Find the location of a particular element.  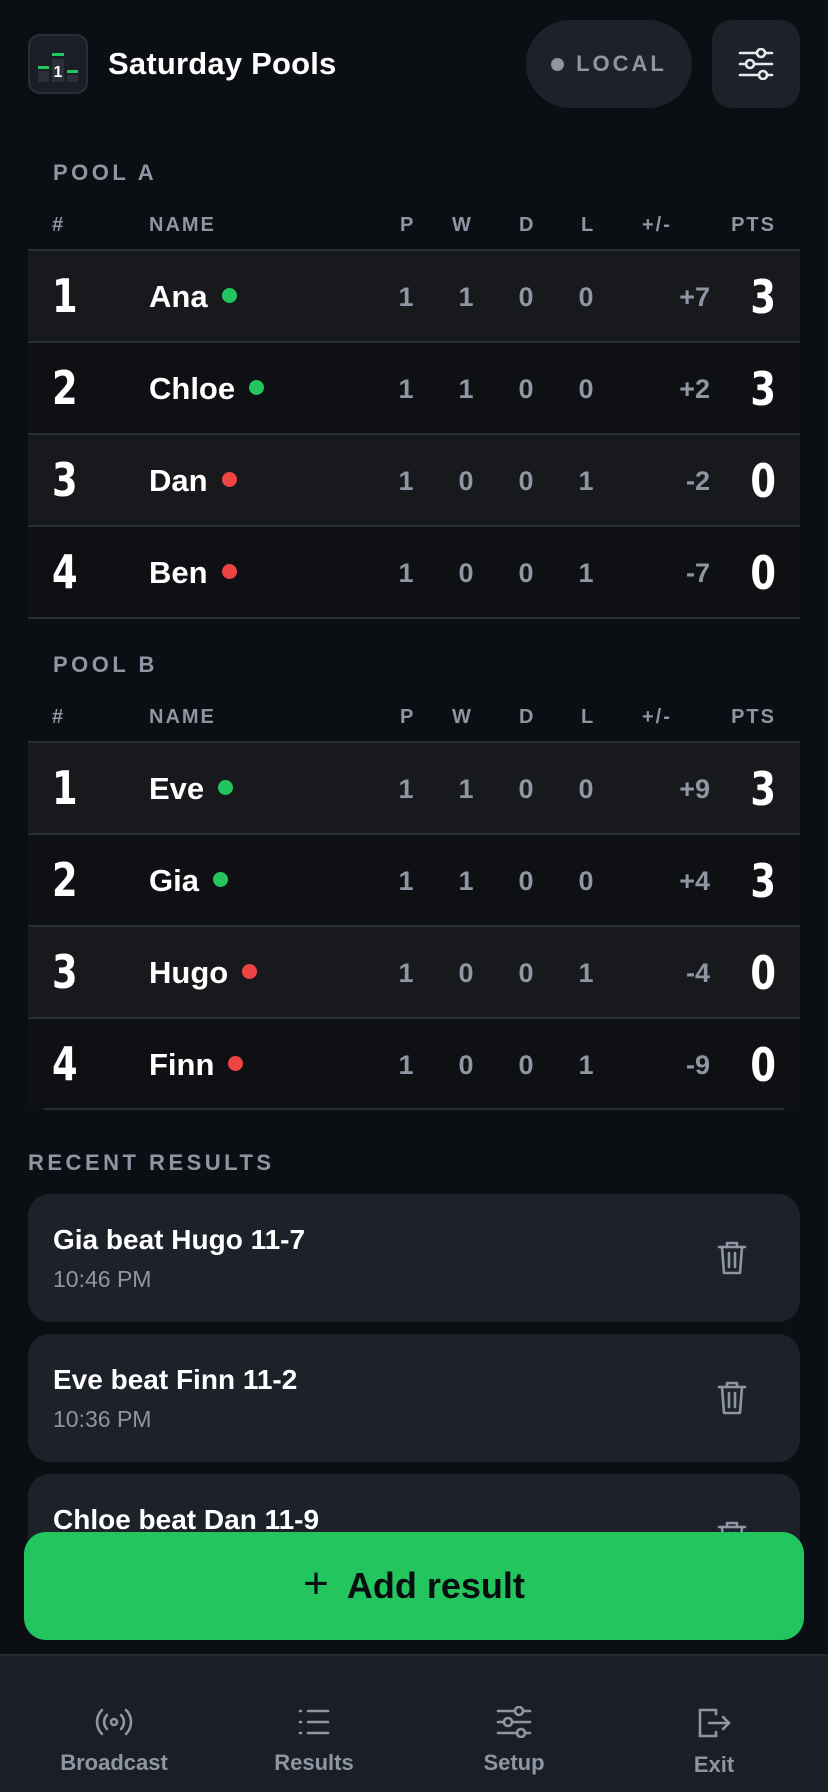

point-diff: -2 is located at coordinates (697, 481).